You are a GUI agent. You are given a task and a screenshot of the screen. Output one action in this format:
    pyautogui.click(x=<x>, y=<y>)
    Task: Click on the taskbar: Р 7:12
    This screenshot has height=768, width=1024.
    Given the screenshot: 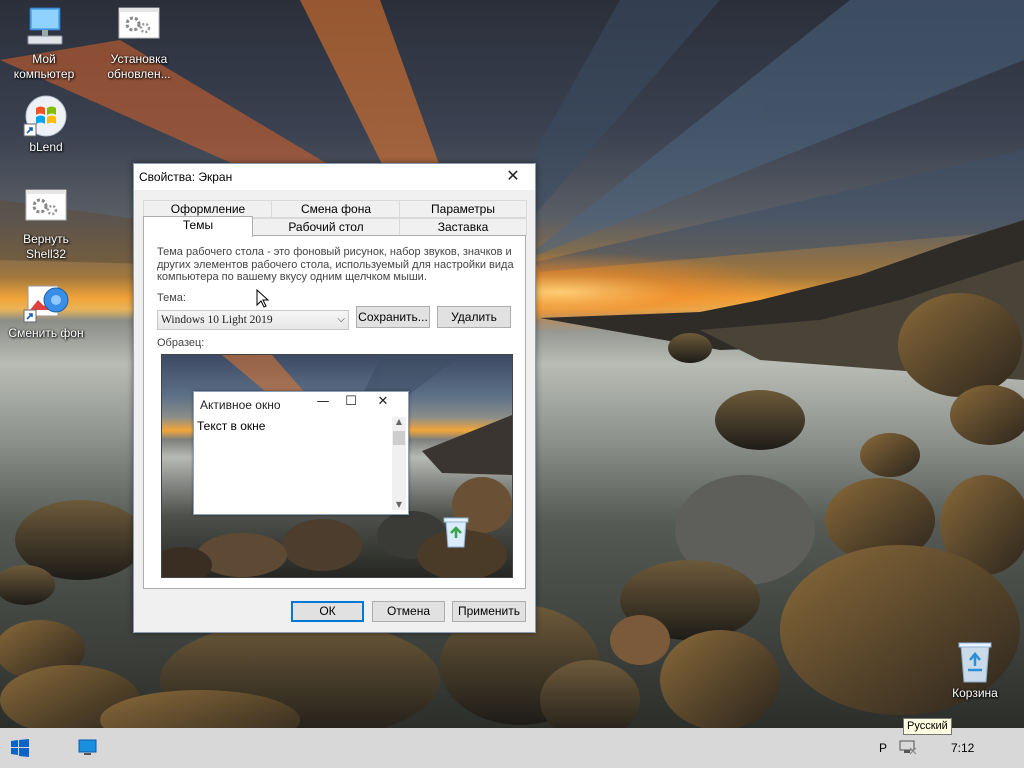 What is the action you would take?
    pyautogui.click(x=512, y=748)
    